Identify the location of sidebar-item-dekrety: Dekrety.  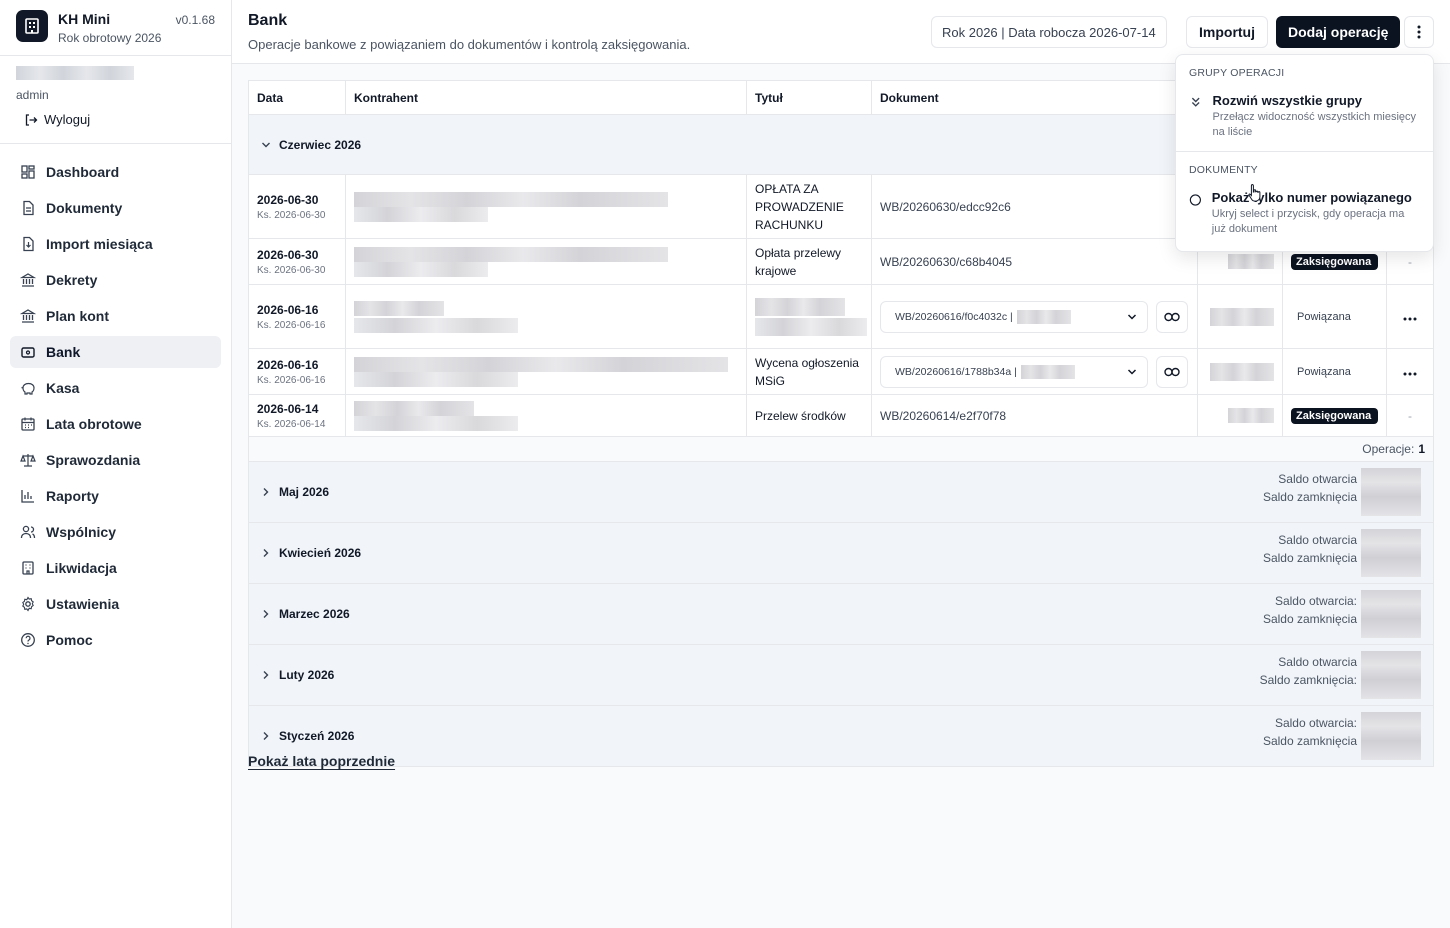
(115, 280).